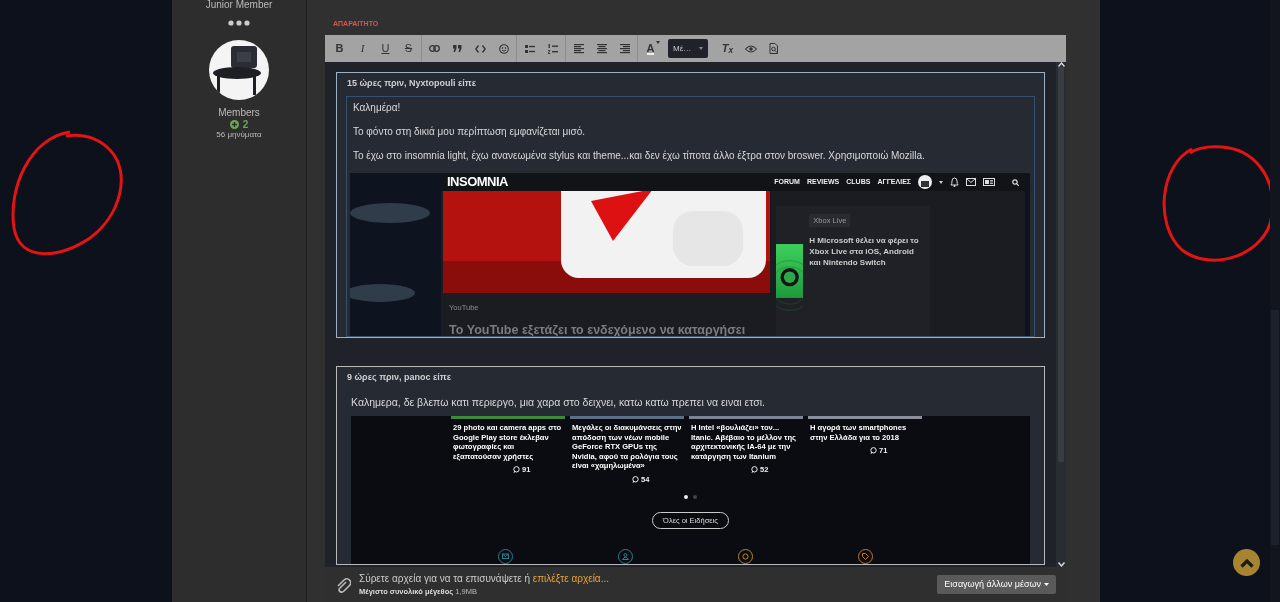  Describe the element at coordinates (639, 155) in the screenshot. I see `quote-text: Το έχω στο insomnia light, έχω ανανεωμένα stylus και theme...και δεν έχω τίποτα άλλο έξτρα στον broswer. Χρησιμοποιώ Mozilla.` at that location.